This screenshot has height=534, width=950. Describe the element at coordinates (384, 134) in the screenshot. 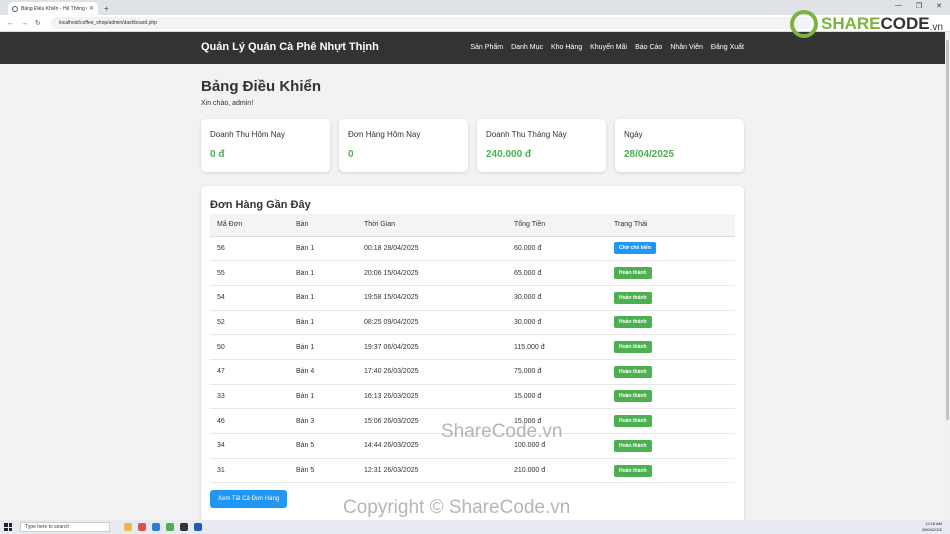

I see `stat-label: Đơn Hàng Hôm Nay` at that location.